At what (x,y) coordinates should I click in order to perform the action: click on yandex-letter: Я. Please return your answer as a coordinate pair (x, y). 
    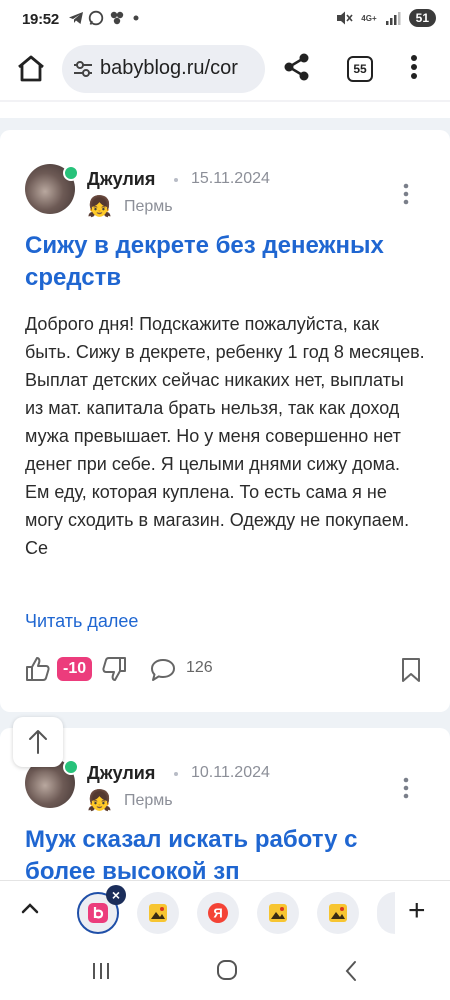
    Looking at the image, I should click on (217, 913).